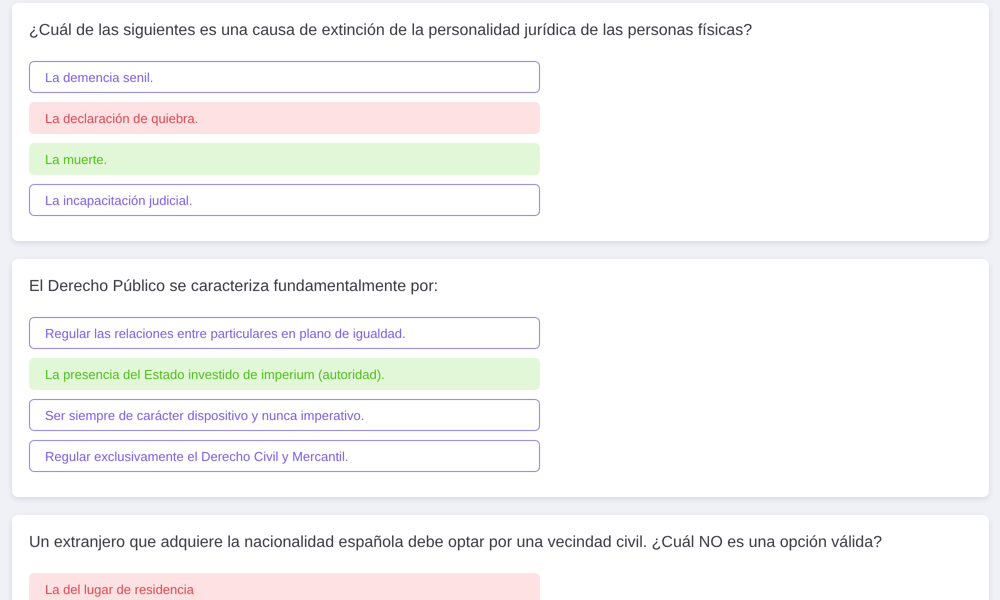 This screenshot has height=600, width=1000. What do you see at coordinates (284, 333) in the screenshot?
I see `answer-option: Regular las relaciones entre particulares en plano de igualdad.` at bounding box center [284, 333].